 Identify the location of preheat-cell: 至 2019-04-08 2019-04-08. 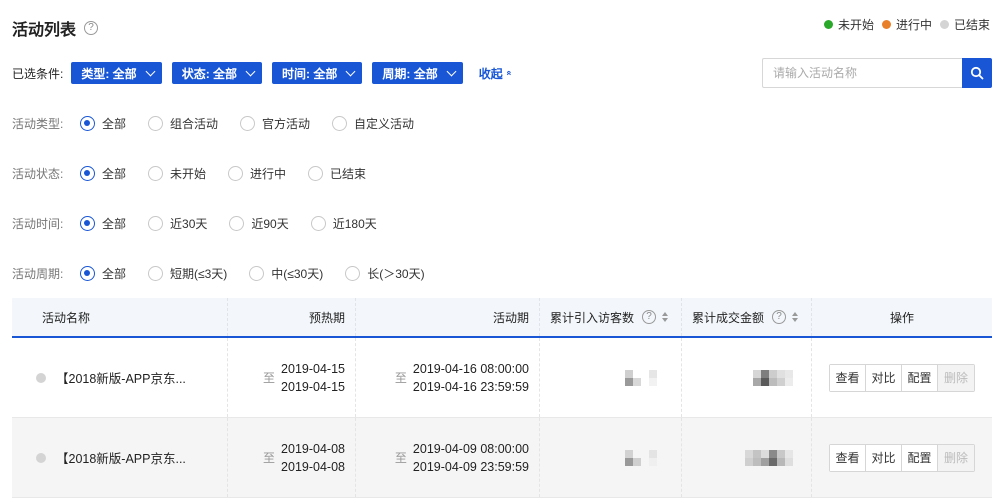
(292, 457).